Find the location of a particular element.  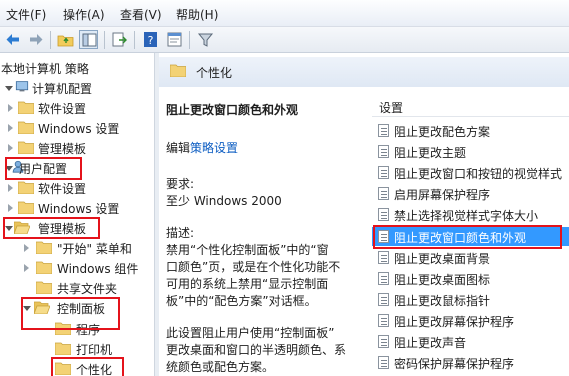

settings-header-label: 设置 is located at coordinates (391, 108).